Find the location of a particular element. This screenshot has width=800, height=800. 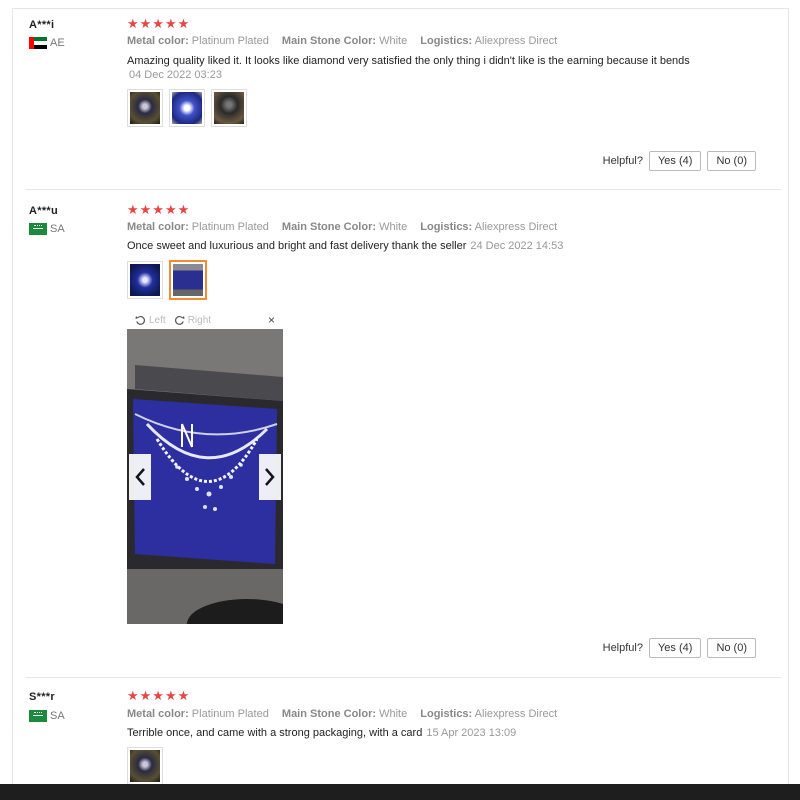

review-photo-thumb-active is located at coordinates (188, 280).